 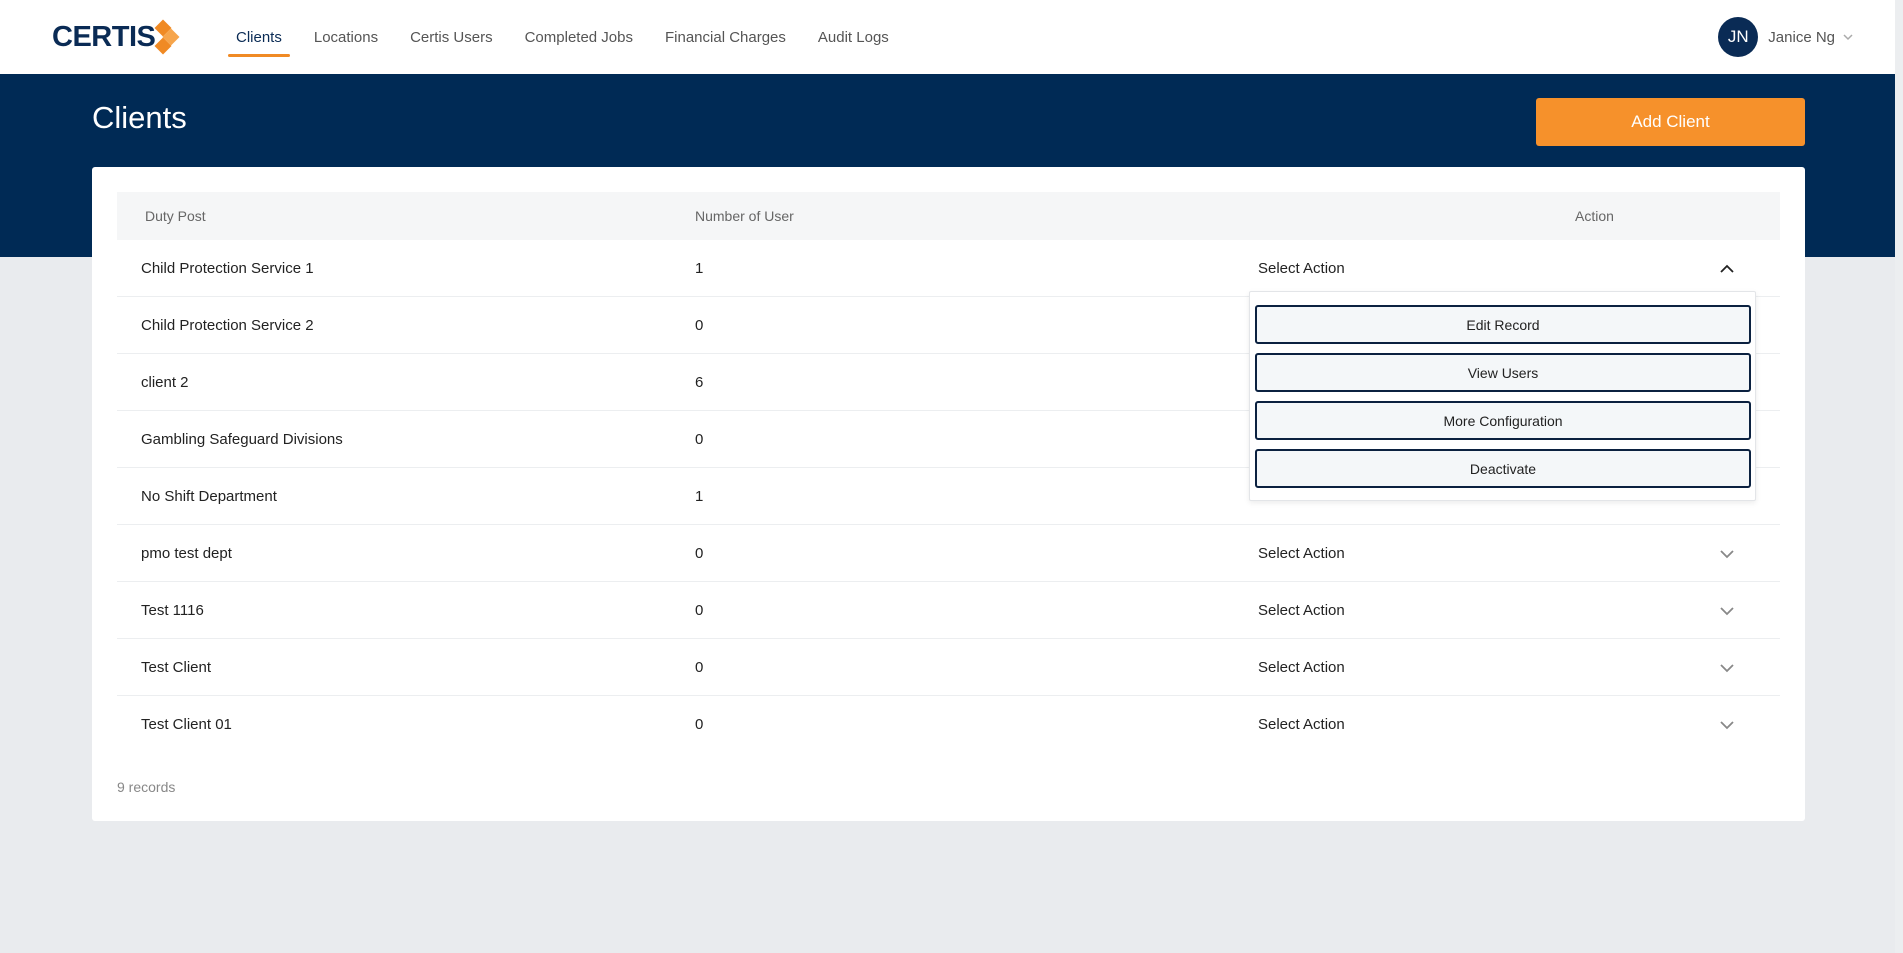 What do you see at coordinates (699, 382) in the screenshot?
I see `user-count: 6` at bounding box center [699, 382].